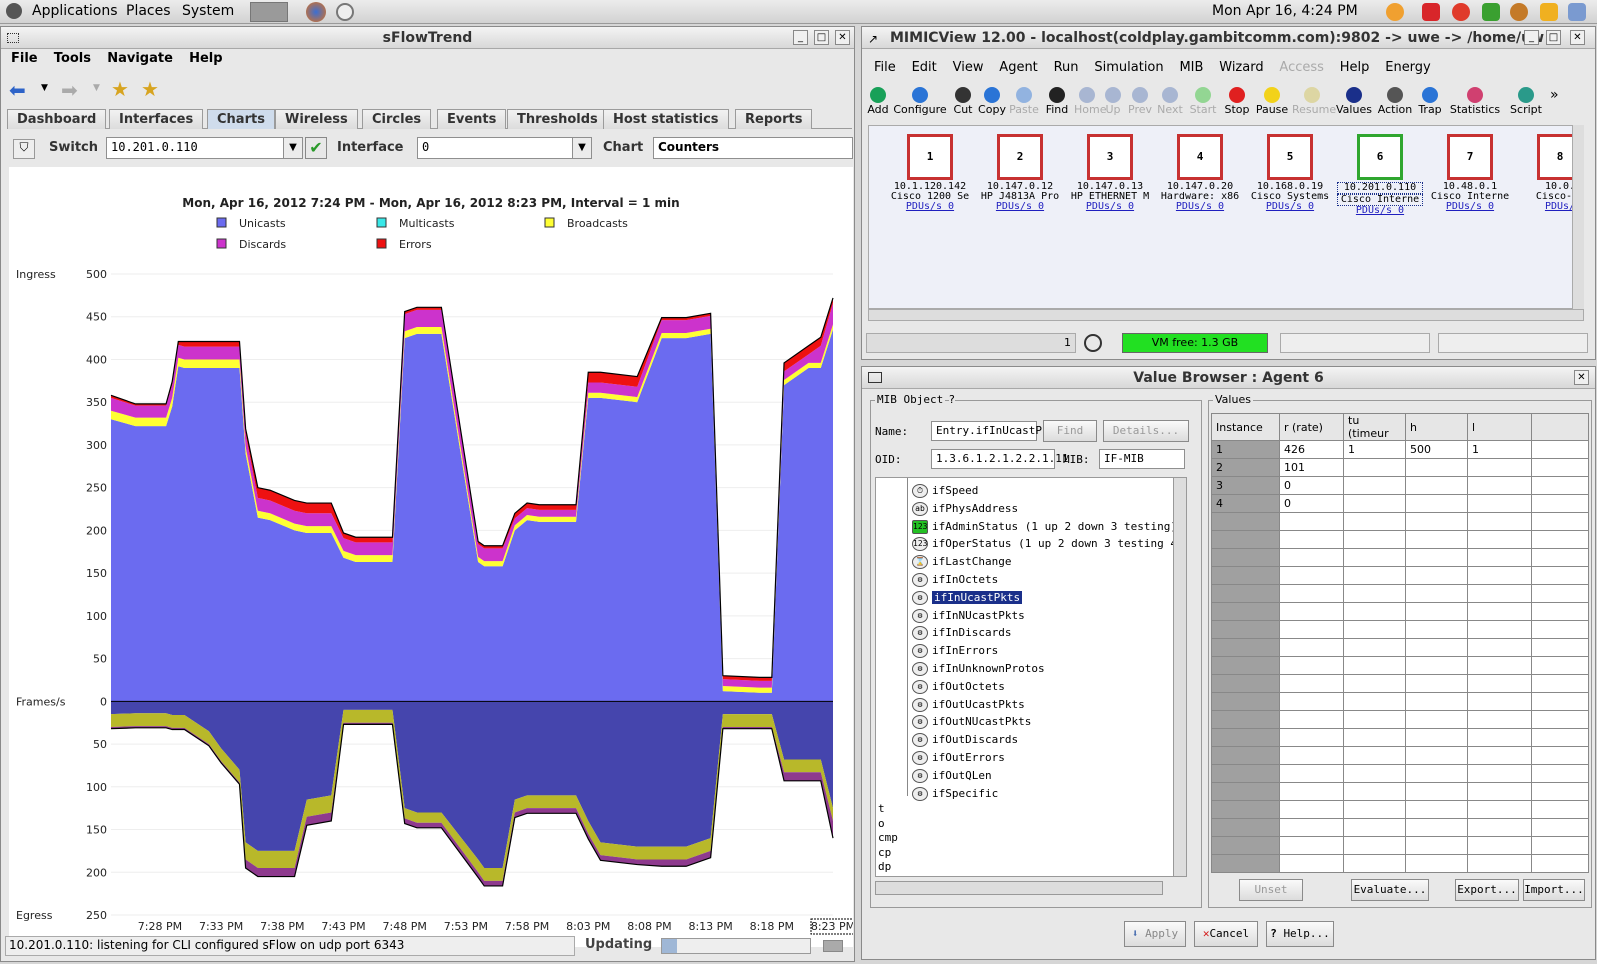 This screenshot has height=964, width=1597. What do you see at coordinates (978, 668) in the screenshot?
I see `tree-item-ifinunknownprotos: ⚙ ifInUnknownProtos` at bounding box center [978, 668].